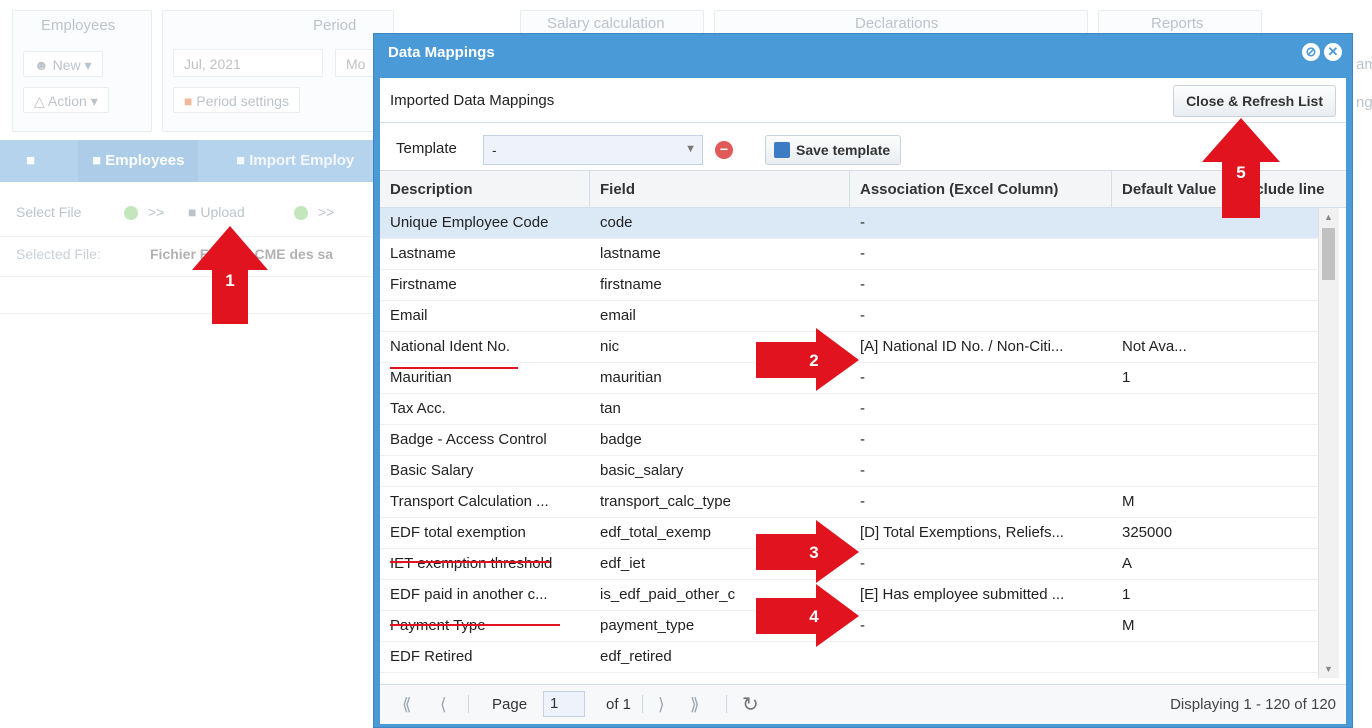 Image resolution: width=1372 pixels, height=728 pixels. Describe the element at coordinates (58, 254) in the screenshot. I see `selected-file-label: Selected File:` at that location.